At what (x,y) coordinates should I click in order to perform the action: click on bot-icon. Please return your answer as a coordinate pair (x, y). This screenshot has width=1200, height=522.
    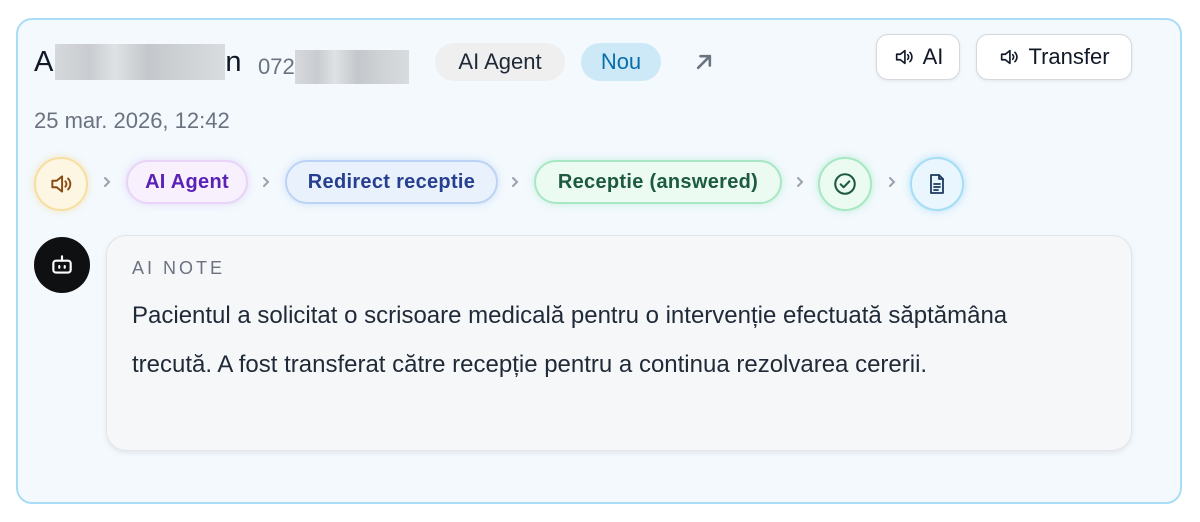
    Looking at the image, I should click on (62, 264).